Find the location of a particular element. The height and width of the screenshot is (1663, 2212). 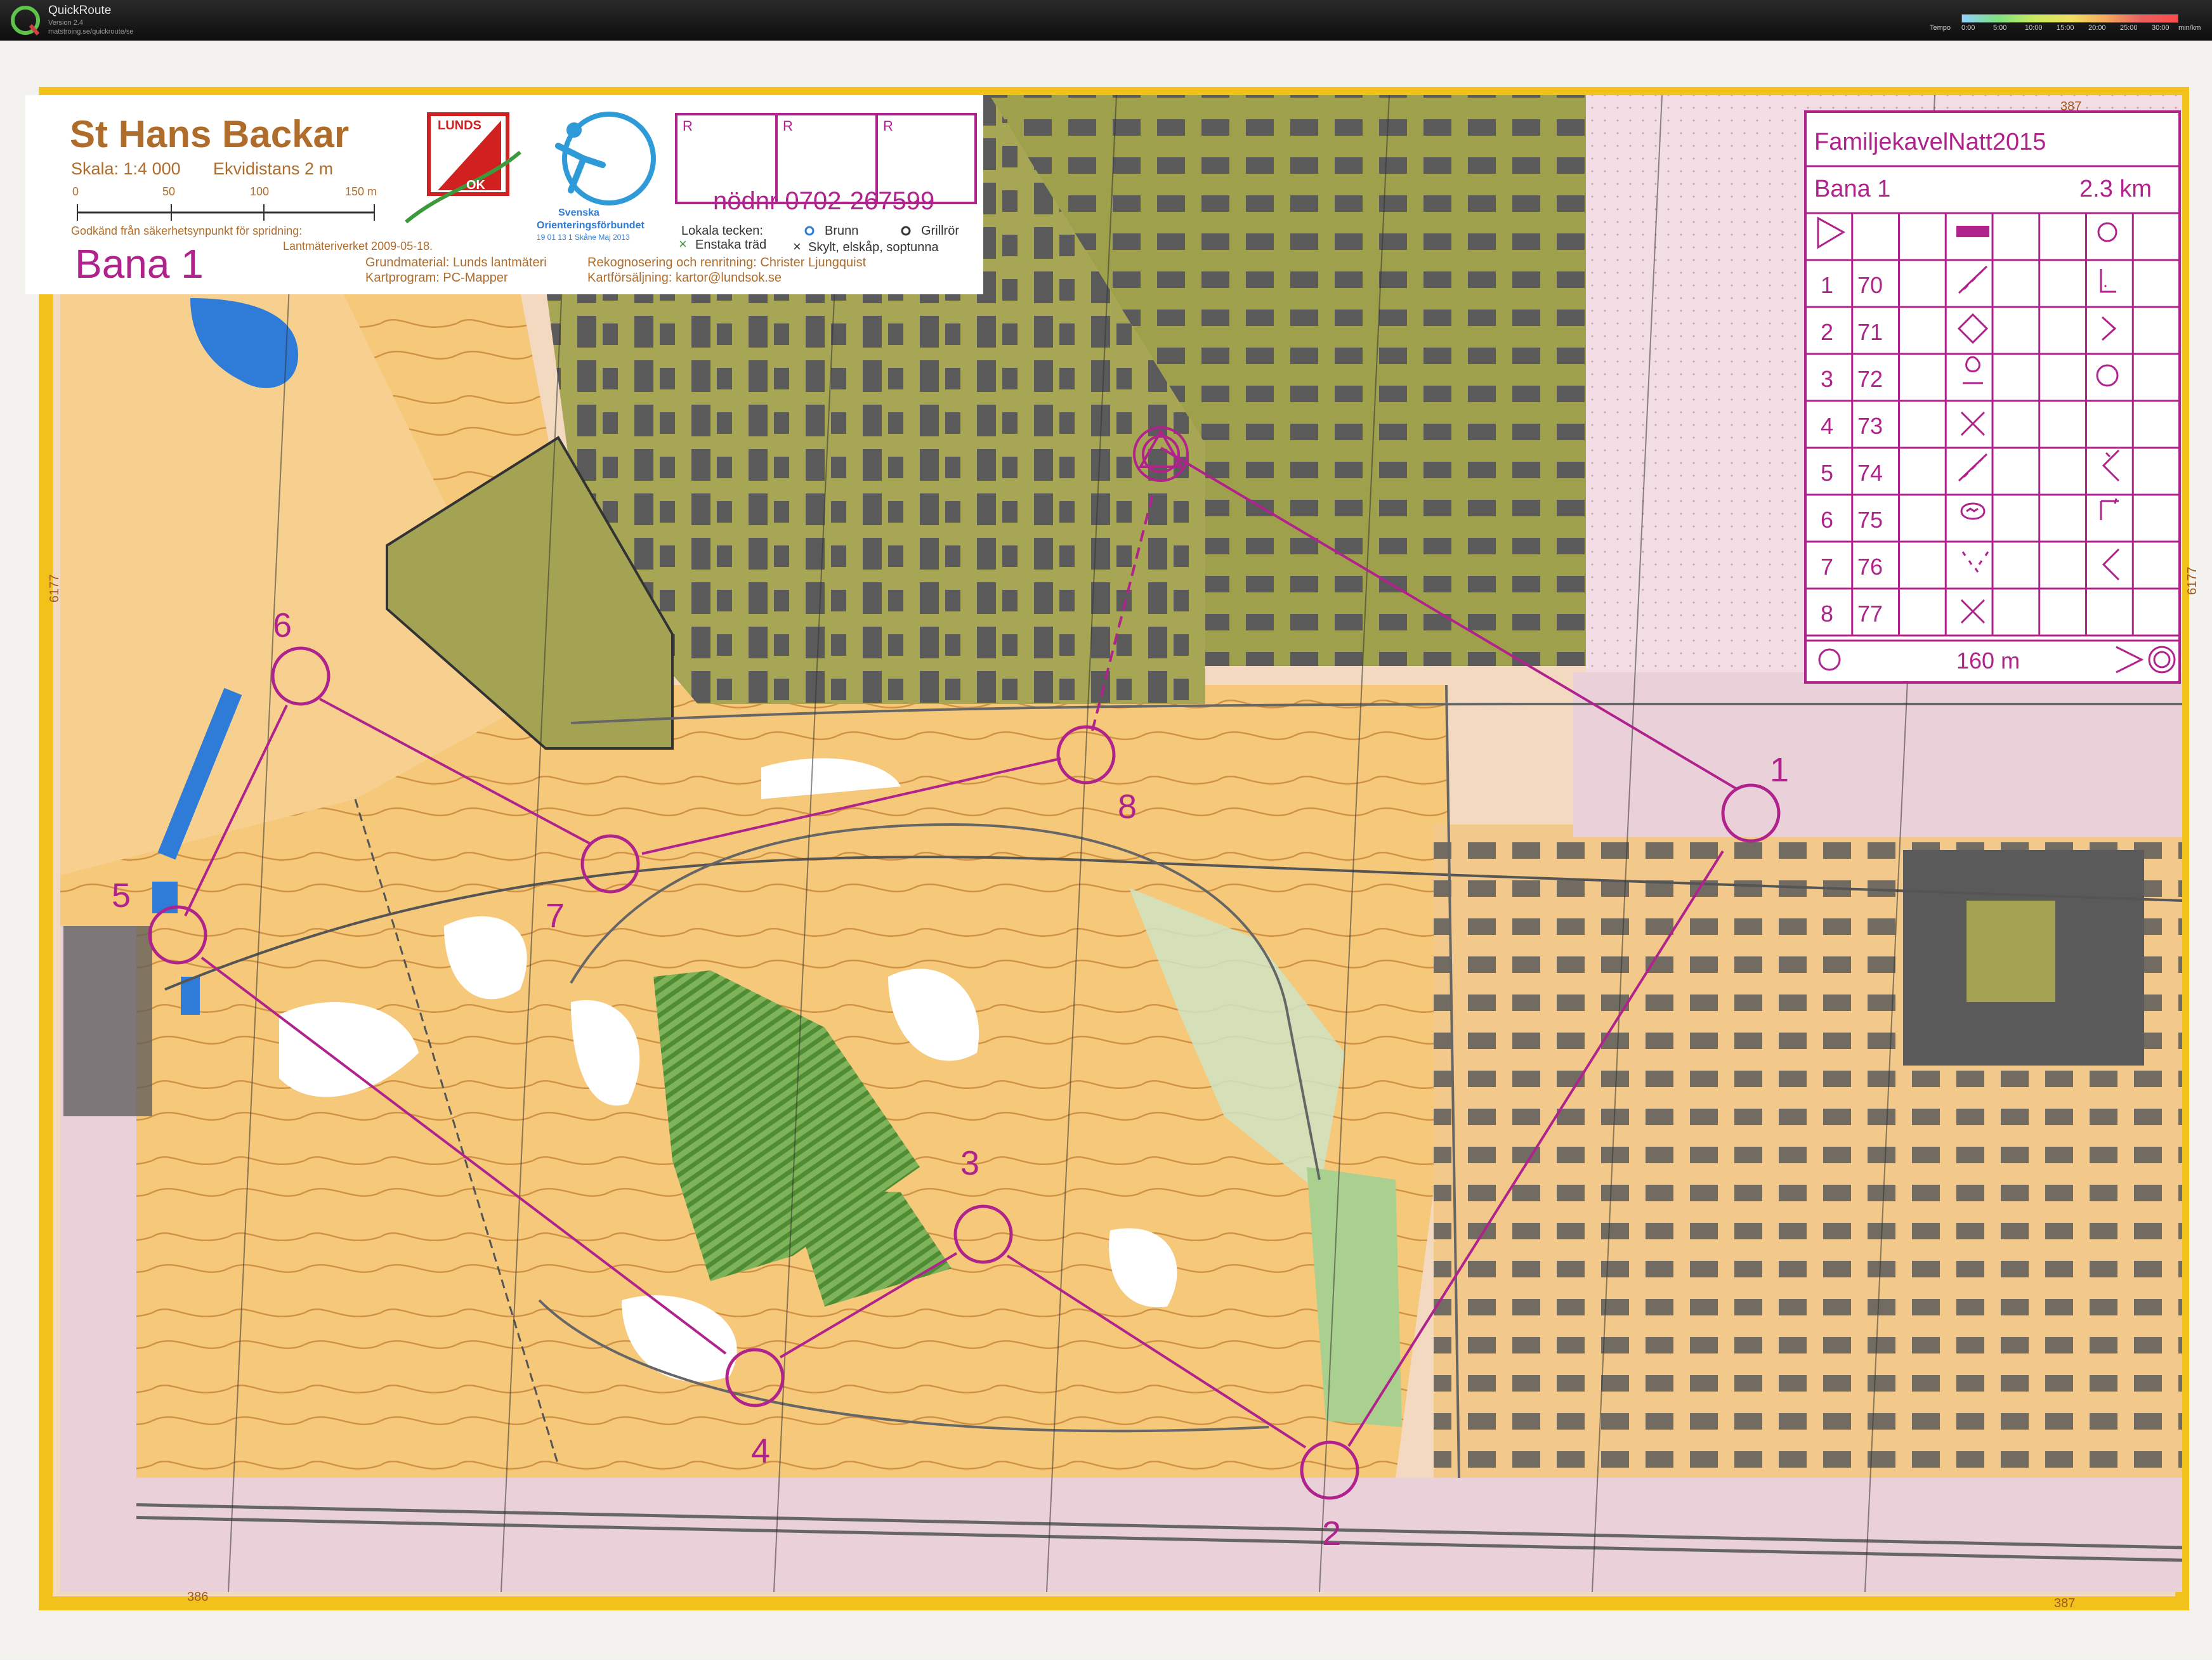

approval-line-2: Lantmäteriverket 2009-05-18. is located at coordinates (358, 246).